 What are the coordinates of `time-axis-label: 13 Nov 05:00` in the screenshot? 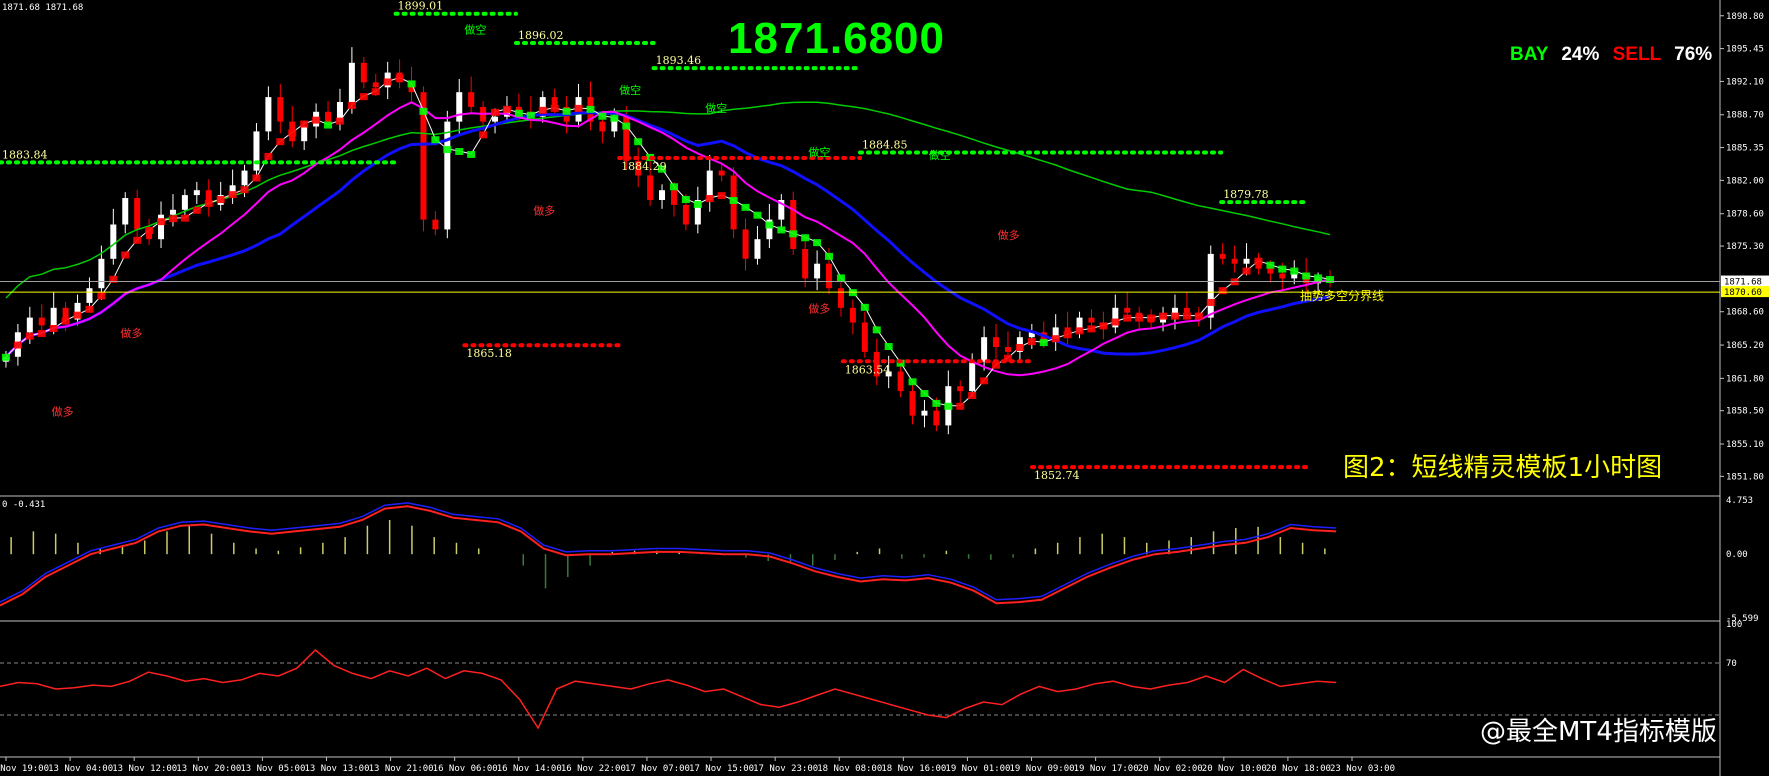 It's located at (272, 769).